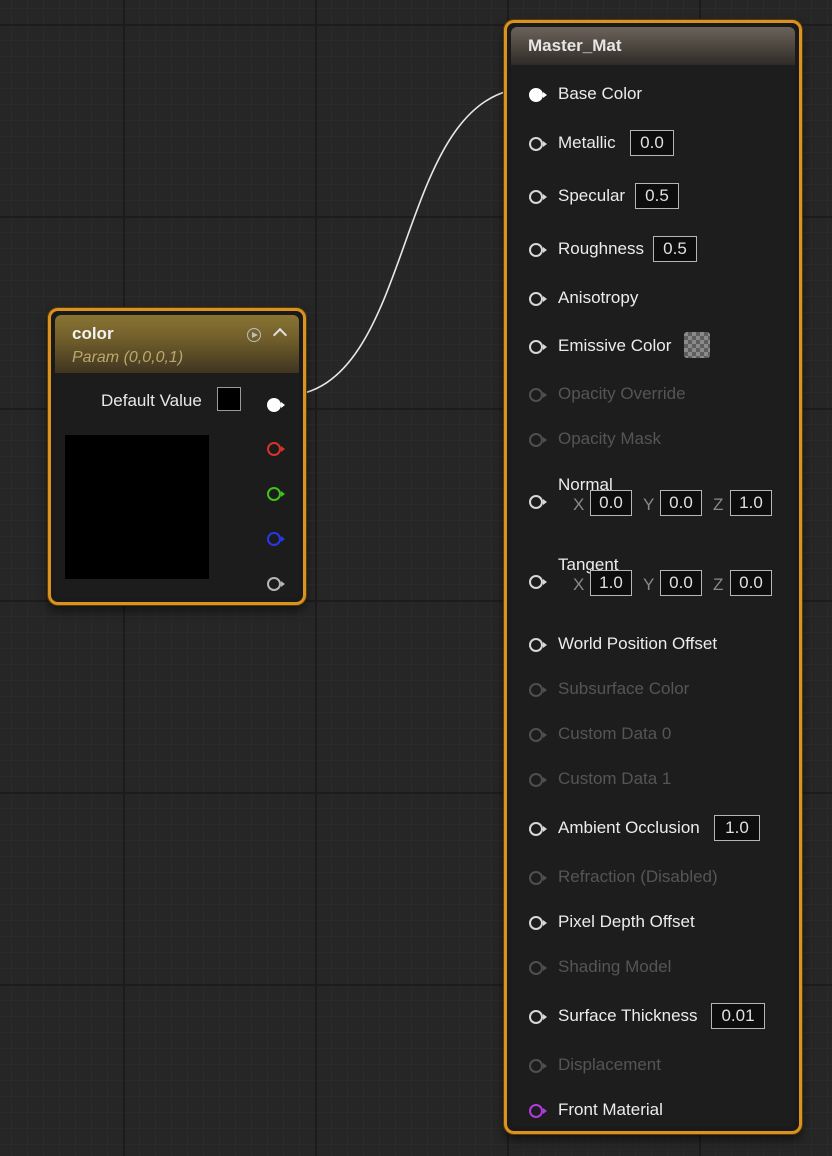 Image resolution: width=832 pixels, height=1156 pixels. I want to click on input-pin-world-position-offset, so click(538, 645).